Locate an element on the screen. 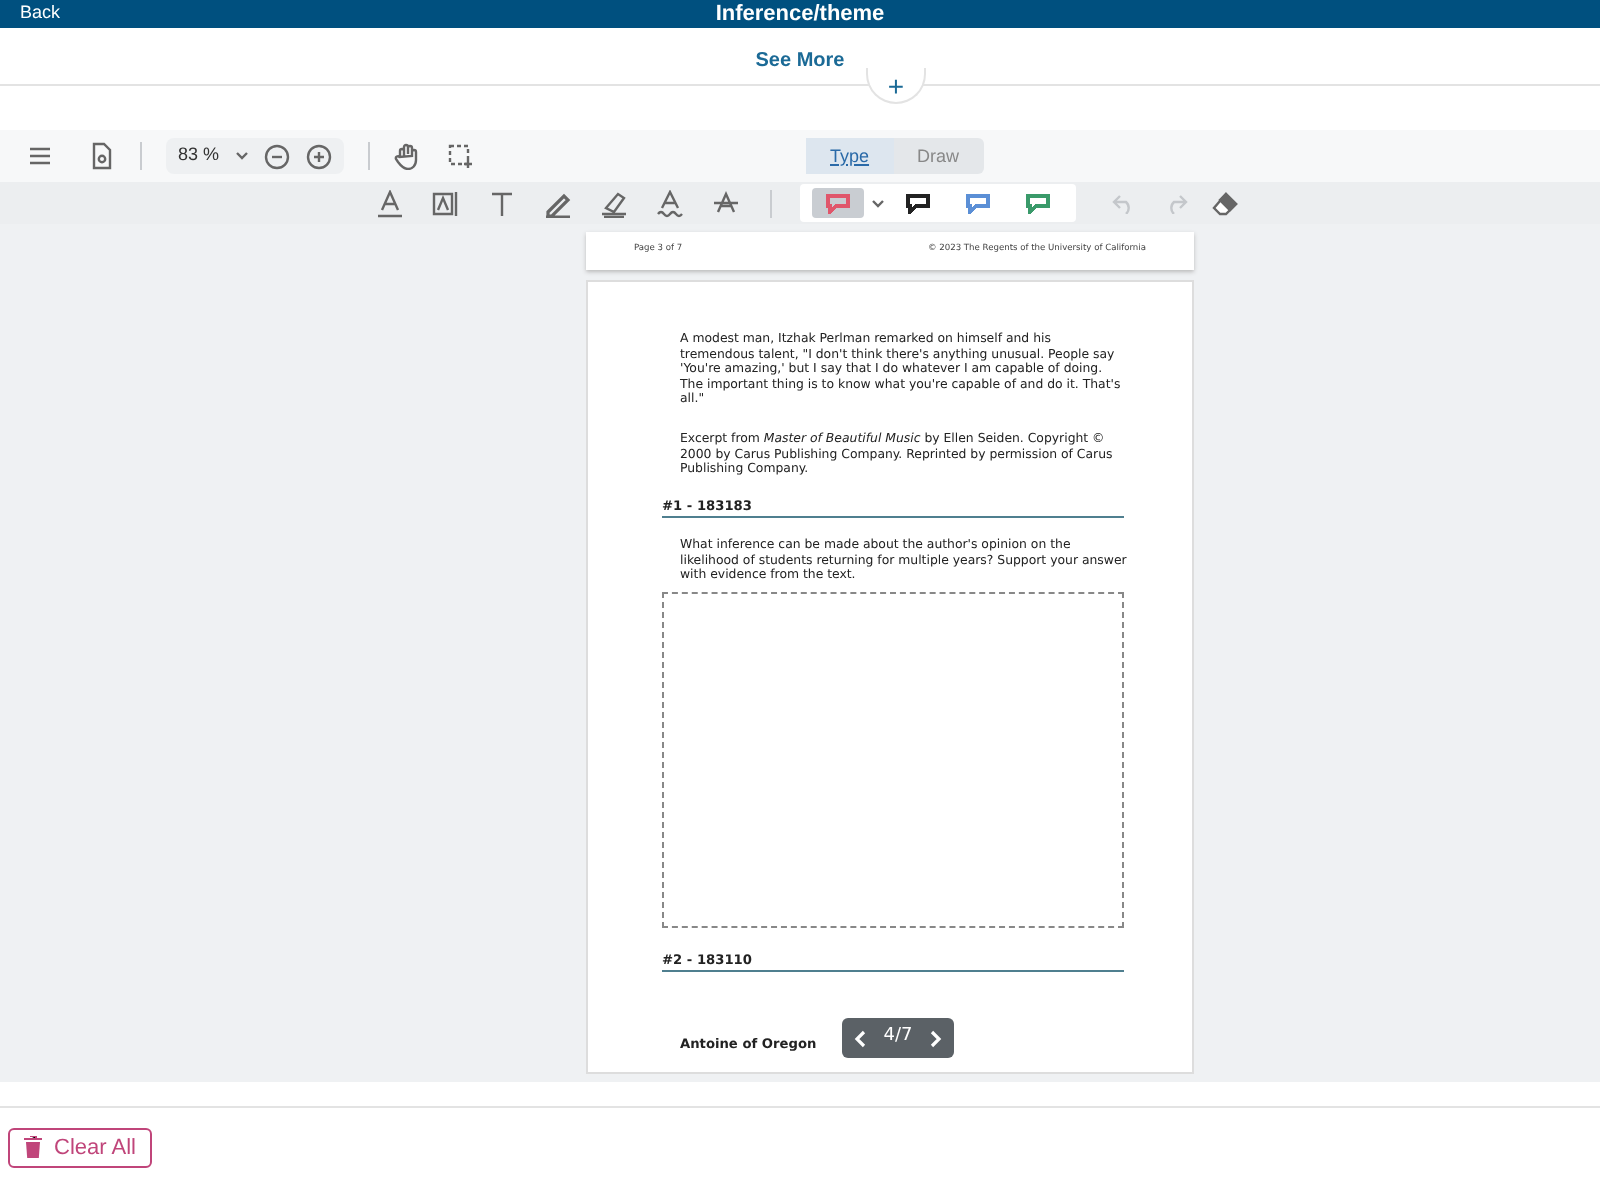 The image size is (1600, 1188). text-box-icon is located at coordinates (446, 203).